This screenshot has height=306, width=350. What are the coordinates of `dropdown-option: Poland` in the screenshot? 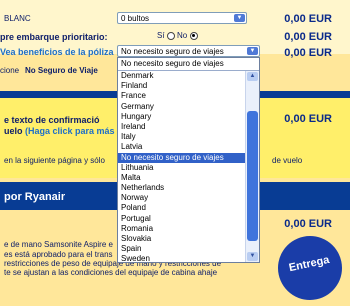 It's located at (182, 208).